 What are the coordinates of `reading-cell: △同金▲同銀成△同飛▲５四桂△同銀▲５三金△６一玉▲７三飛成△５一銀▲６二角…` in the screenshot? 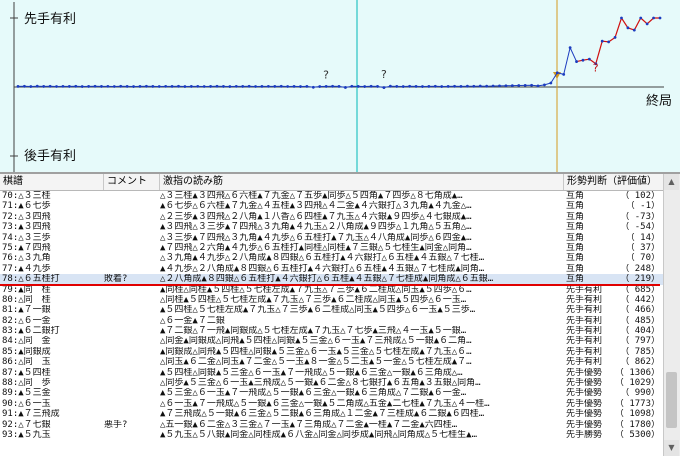 It's located at (316, 341).